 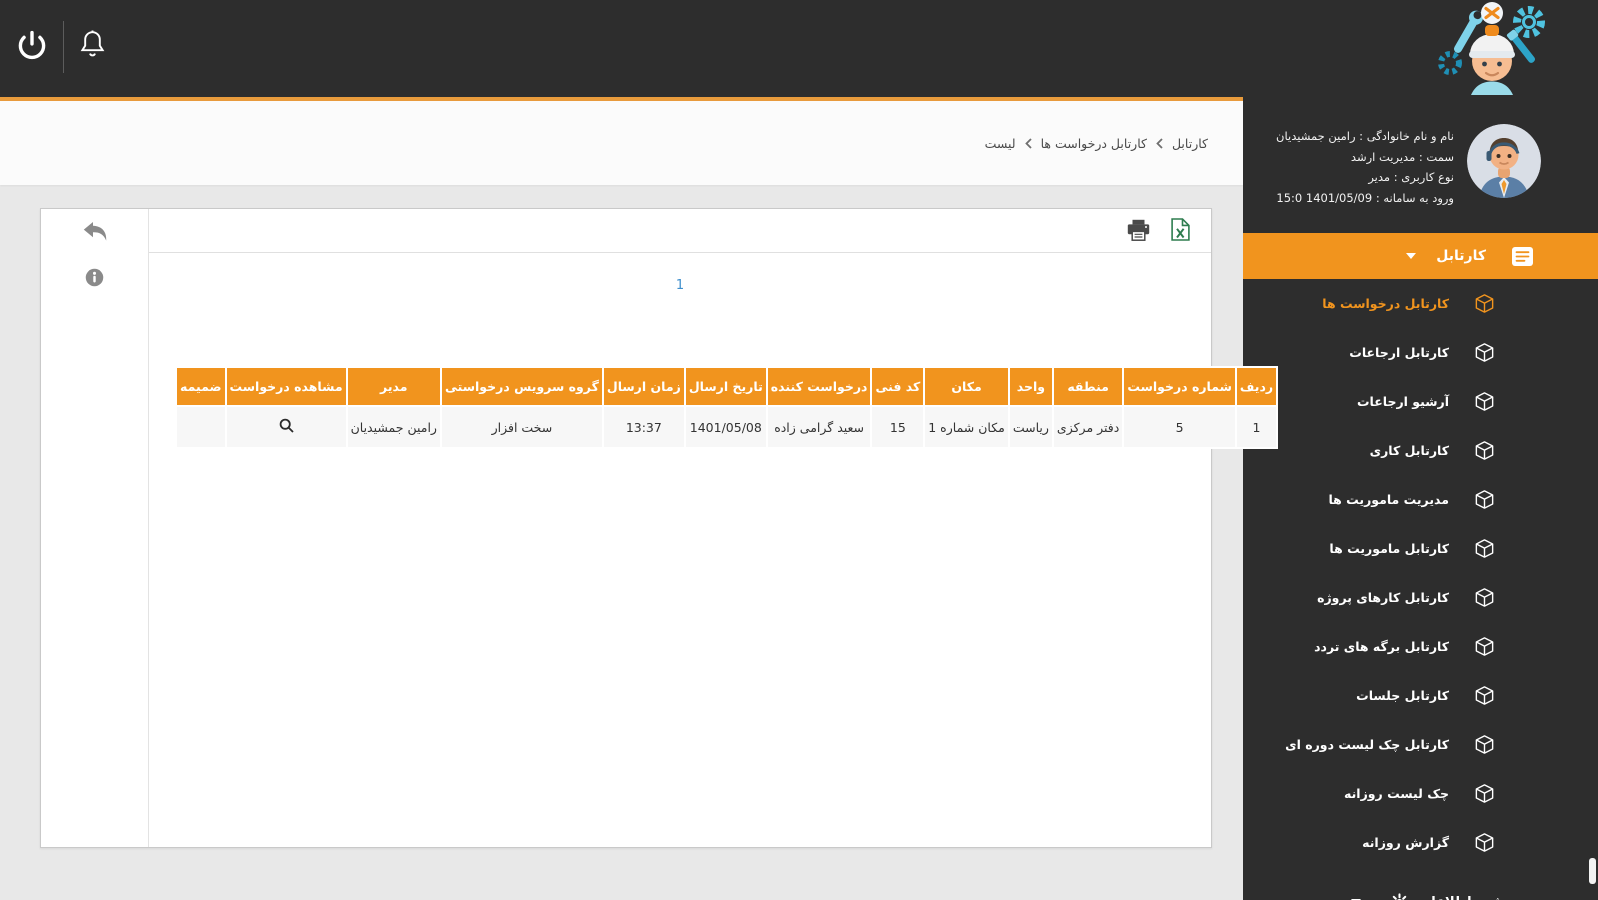 I want to click on print-icon, so click(x=1138, y=230).